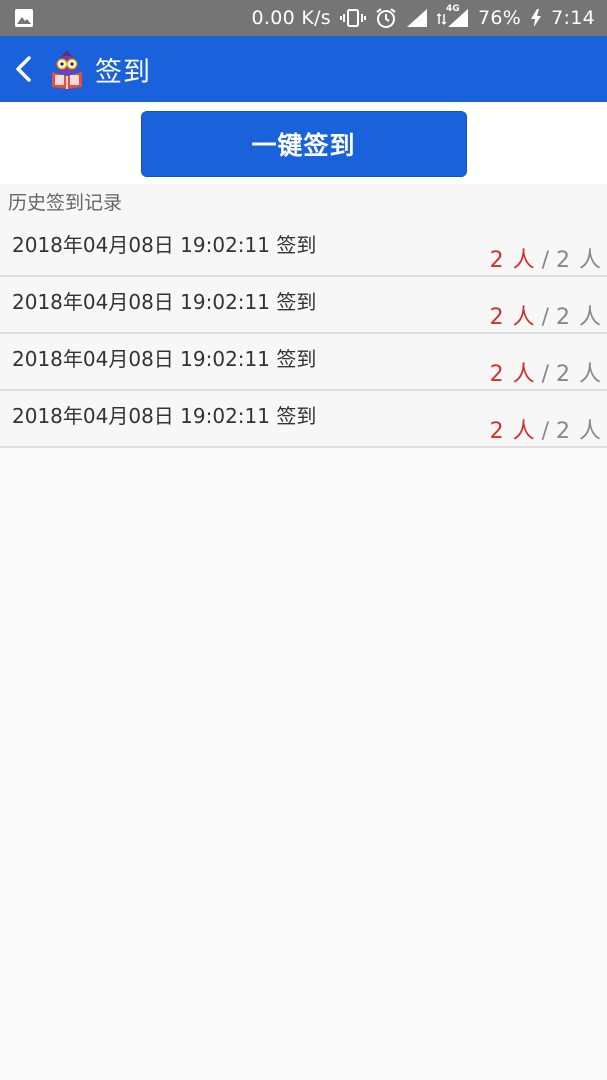  I want to click on status-bar: 0.00 K/s 4G 76% 7:14, so click(303, 18).